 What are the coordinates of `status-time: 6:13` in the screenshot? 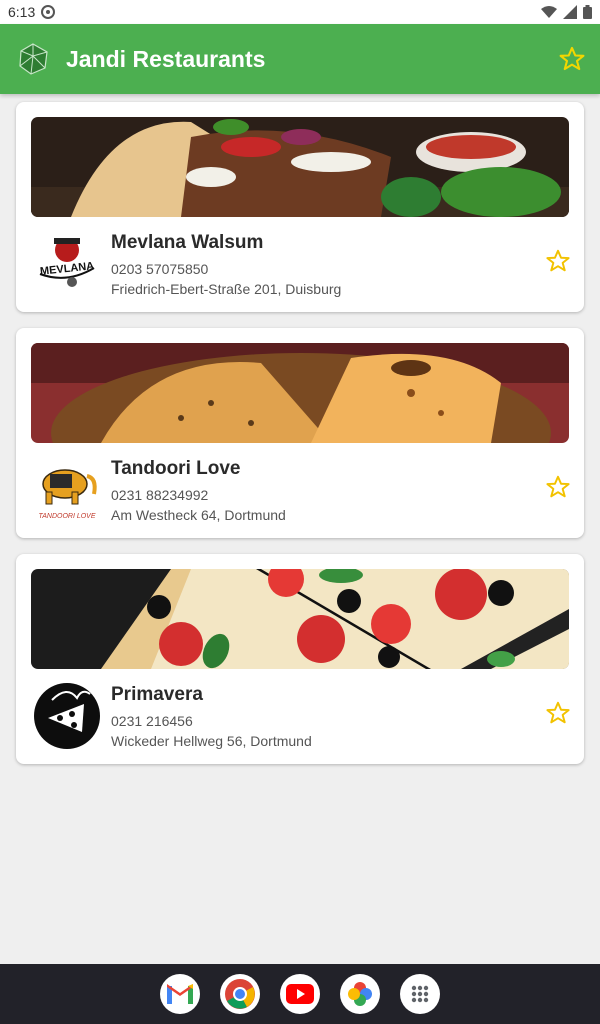 It's located at (22, 12).